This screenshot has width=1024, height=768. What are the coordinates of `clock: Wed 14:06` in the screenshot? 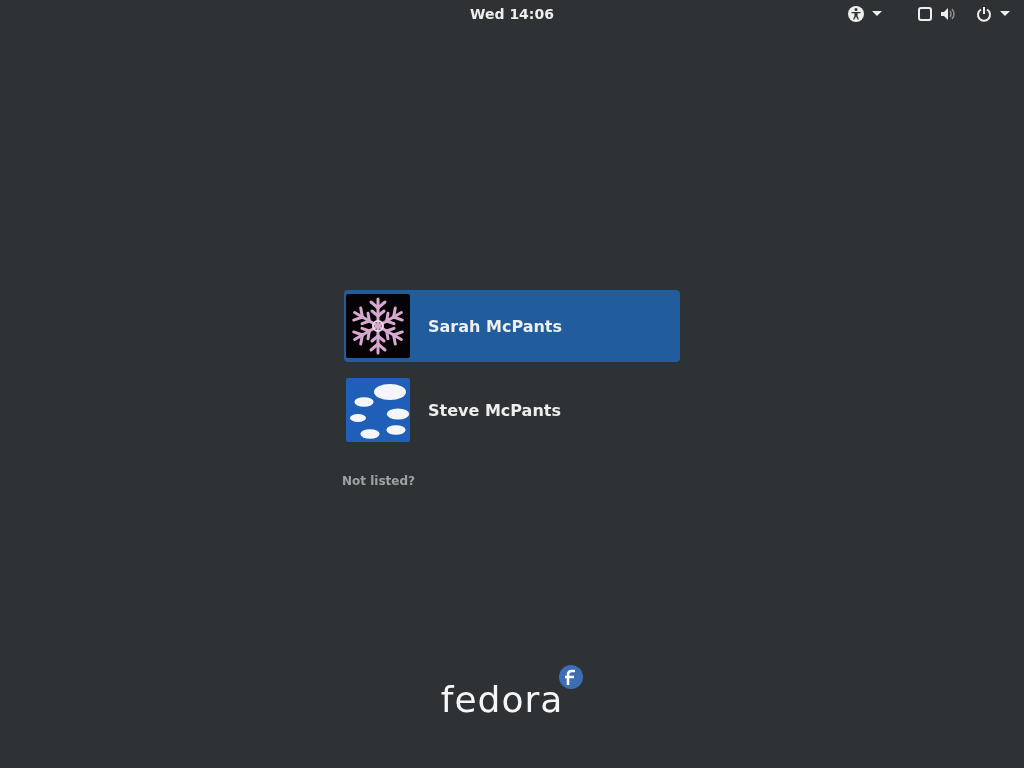 It's located at (512, 14).